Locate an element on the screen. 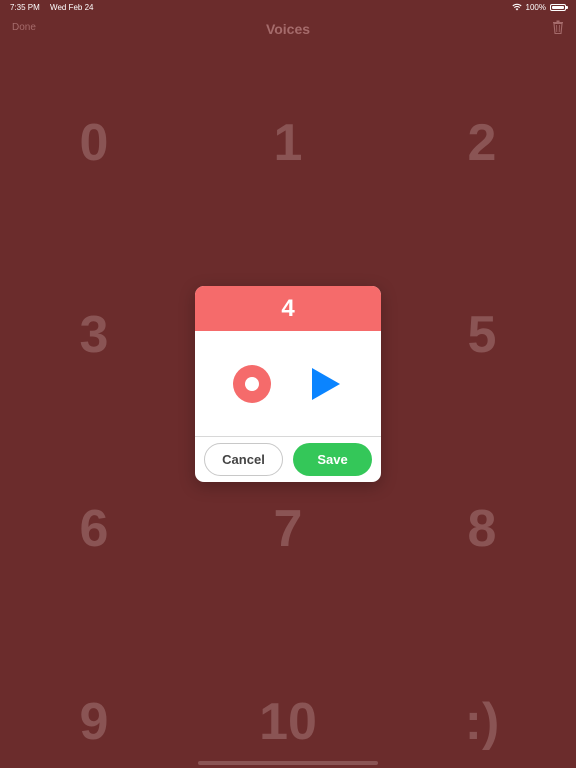 This screenshot has width=576, height=768. digit-8: 8 is located at coordinates (482, 529).